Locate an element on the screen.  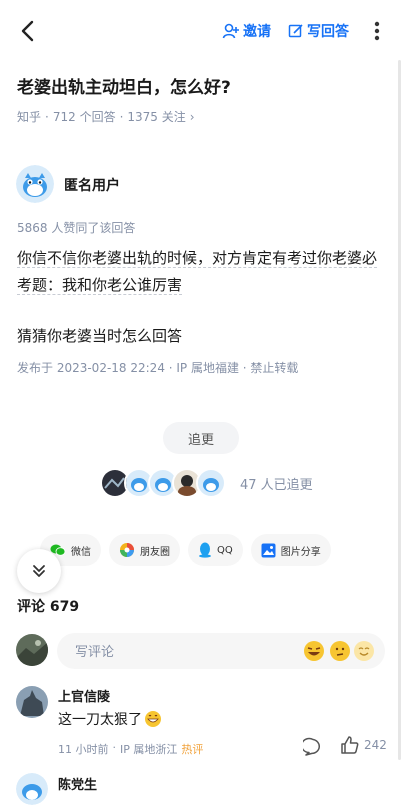
qq-icon is located at coordinates (205, 550).